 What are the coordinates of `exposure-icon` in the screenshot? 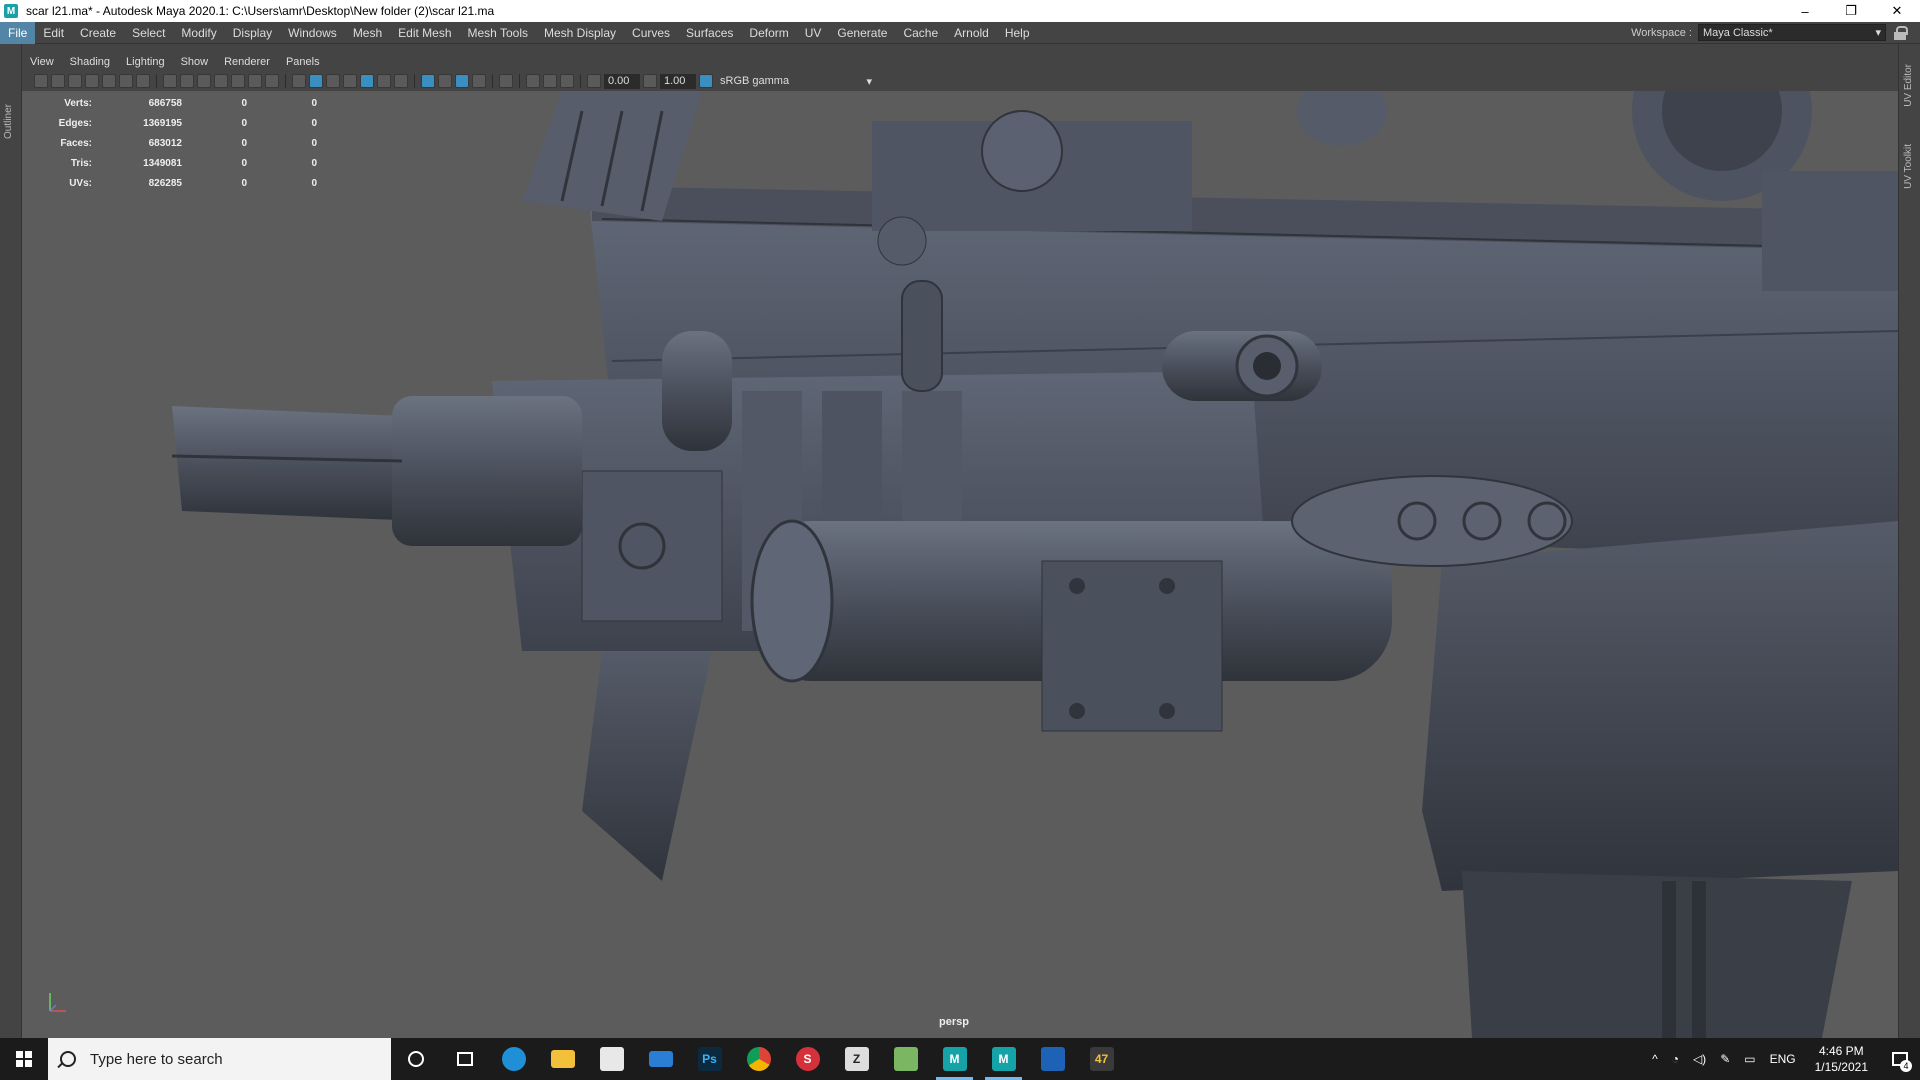 It's located at (594, 81).